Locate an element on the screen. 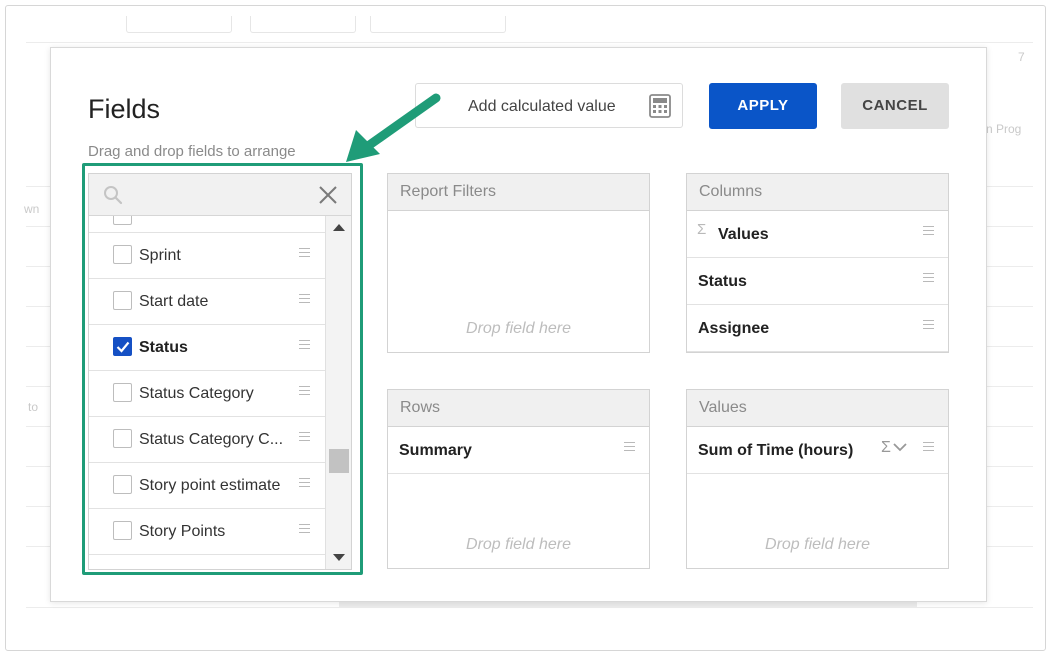 This screenshot has height=656, width=1051. zone-header: Report Filters is located at coordinates (518, 192).